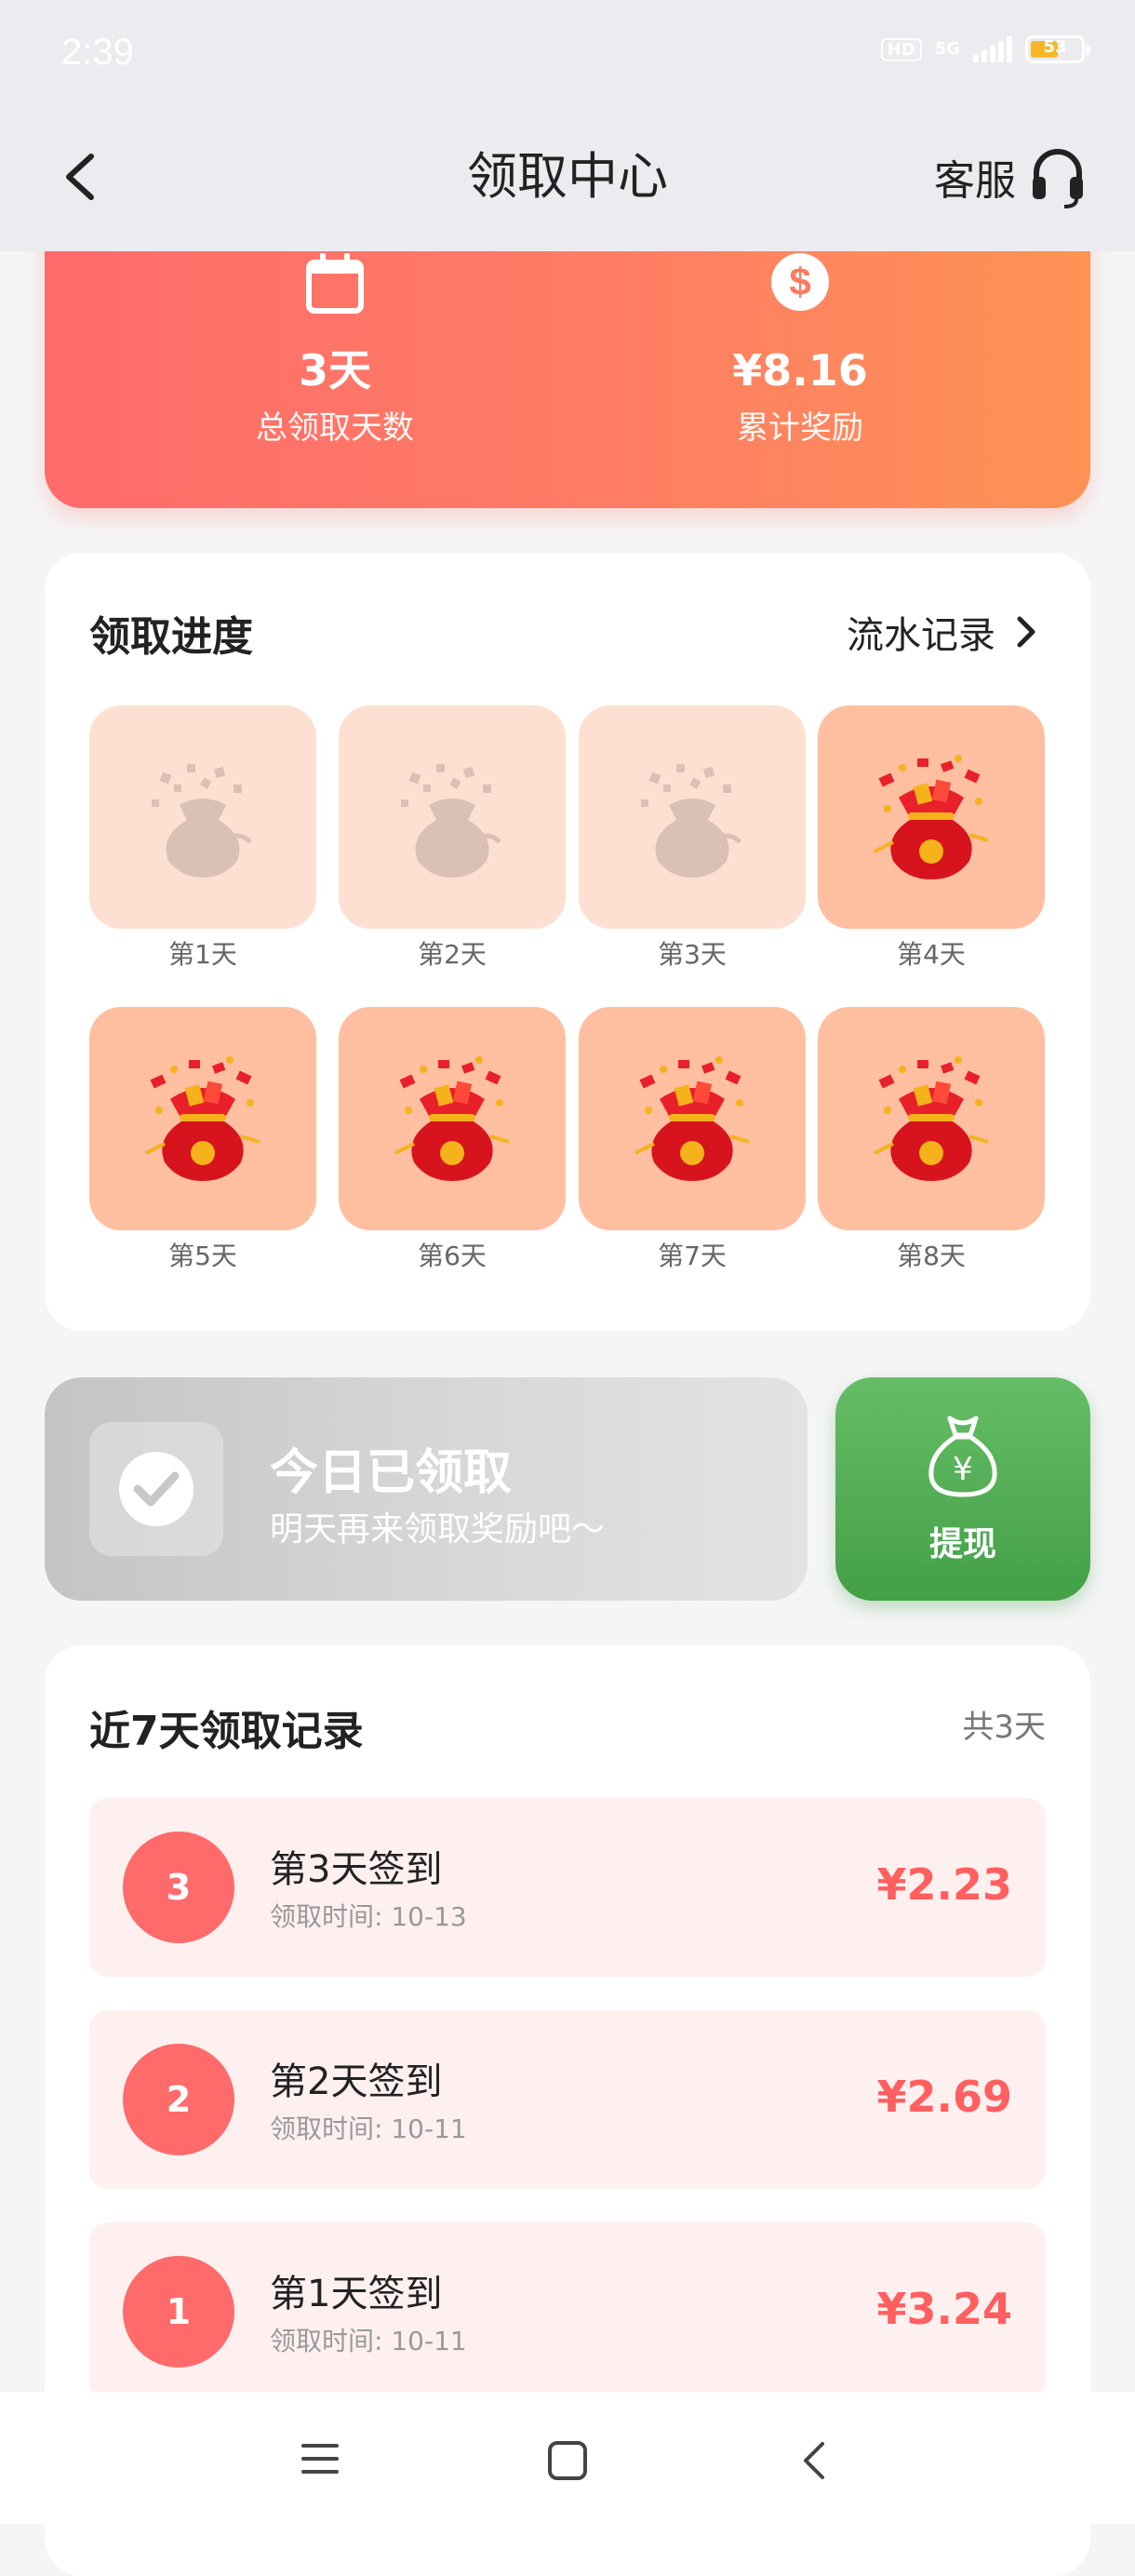  What do you see at coordinates (944, 1884) in the screenshot?
I see `record-amount: ¥2.23` at bounding box center [944, 1884].